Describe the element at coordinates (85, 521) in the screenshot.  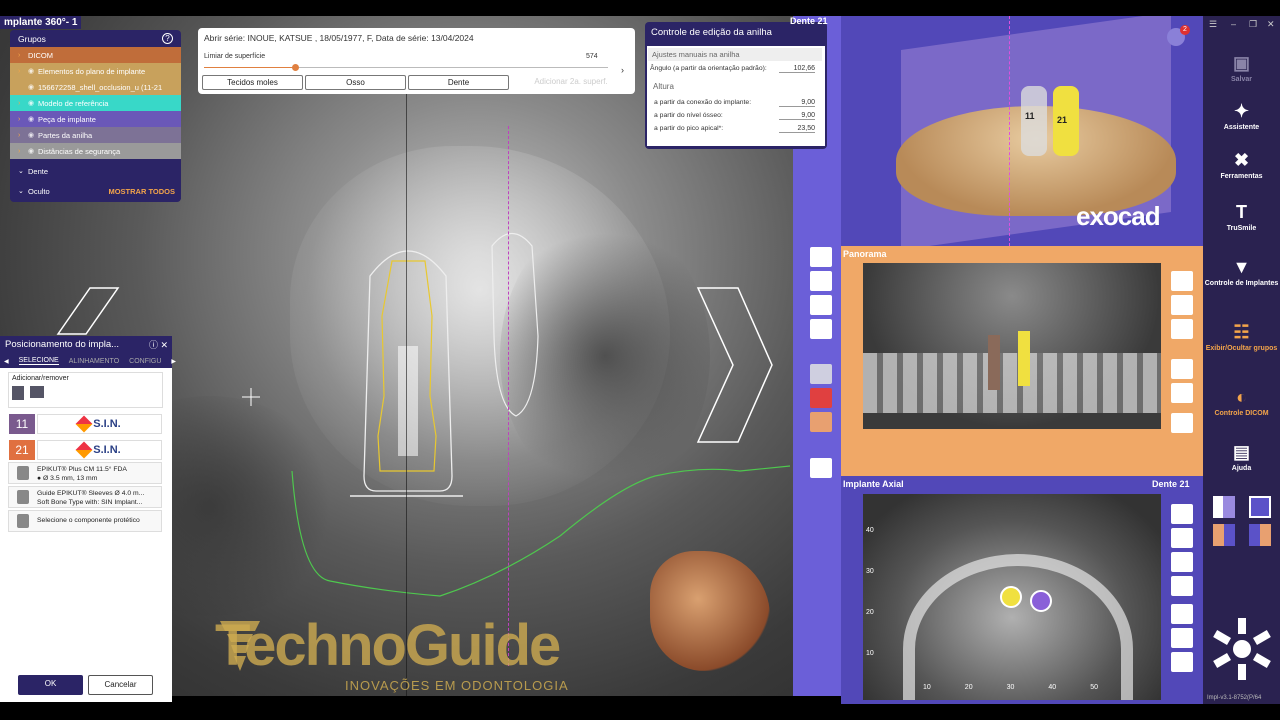
I see `prosthetic-item: Selecione o componente protético` at that location.